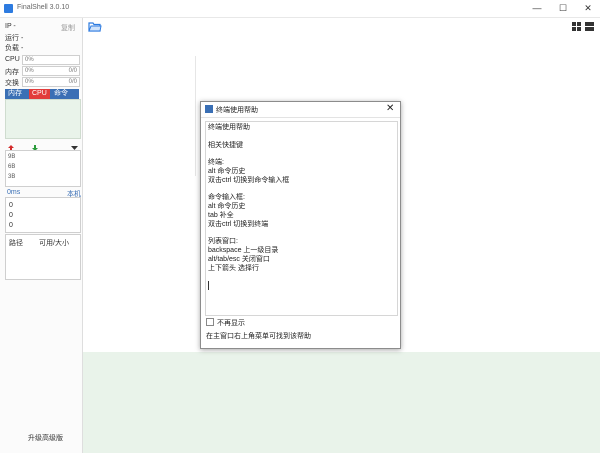 This screenshot has width=600, height=453. I want to click on ping-row-1: 0, so click(11, 205).